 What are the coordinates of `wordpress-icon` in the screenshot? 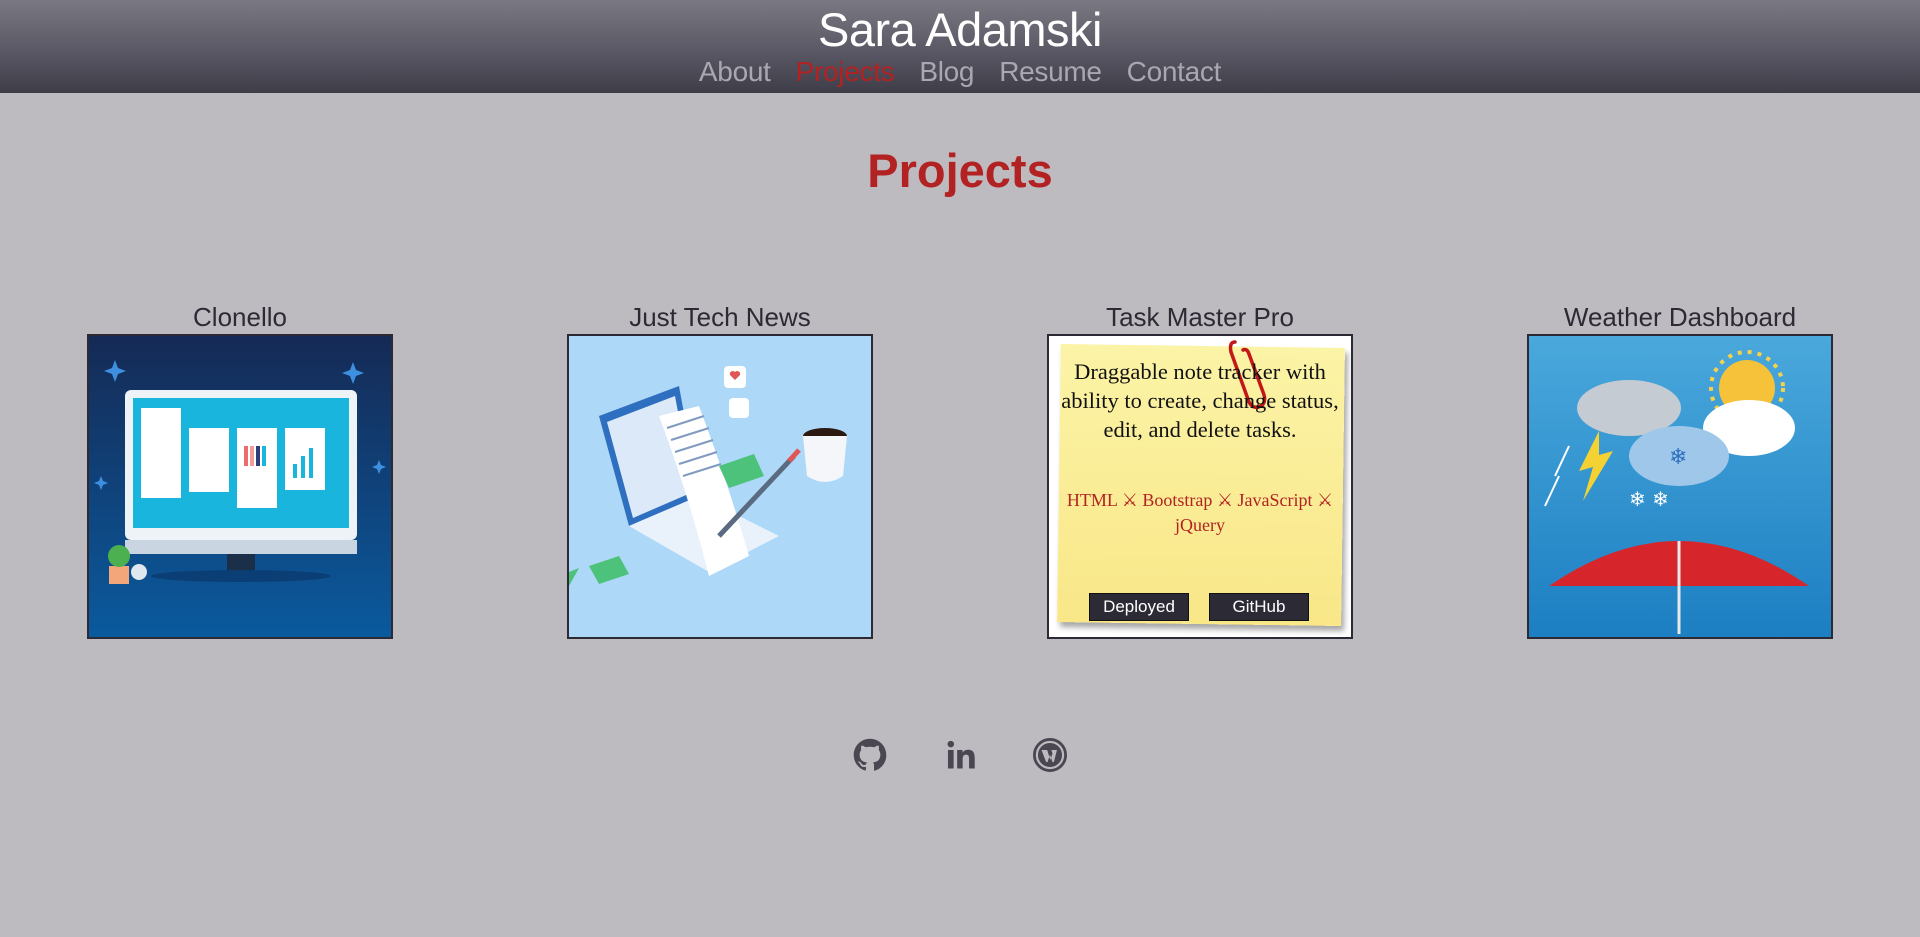 It's located at (1050, 755).